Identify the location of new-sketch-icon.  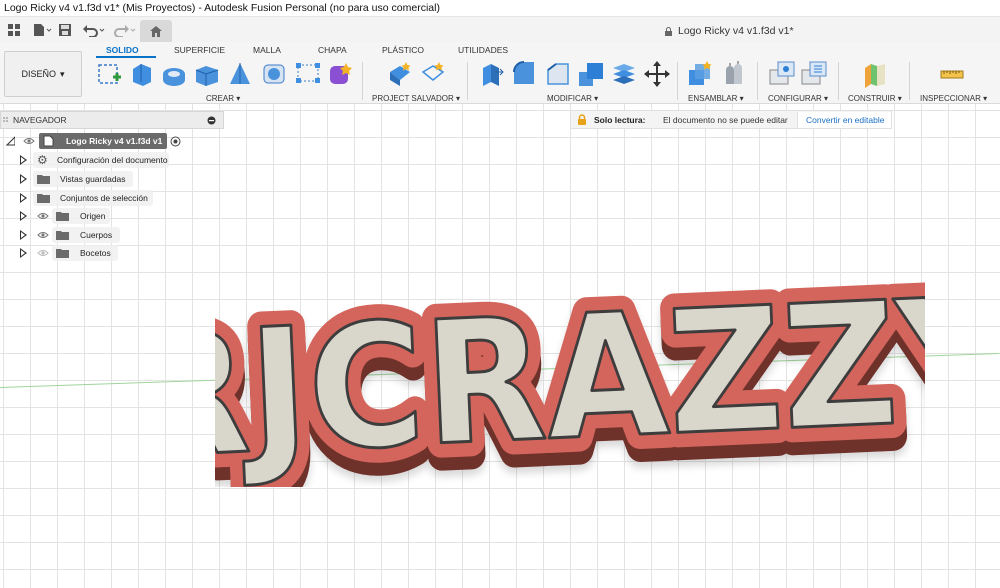
(110, 74).